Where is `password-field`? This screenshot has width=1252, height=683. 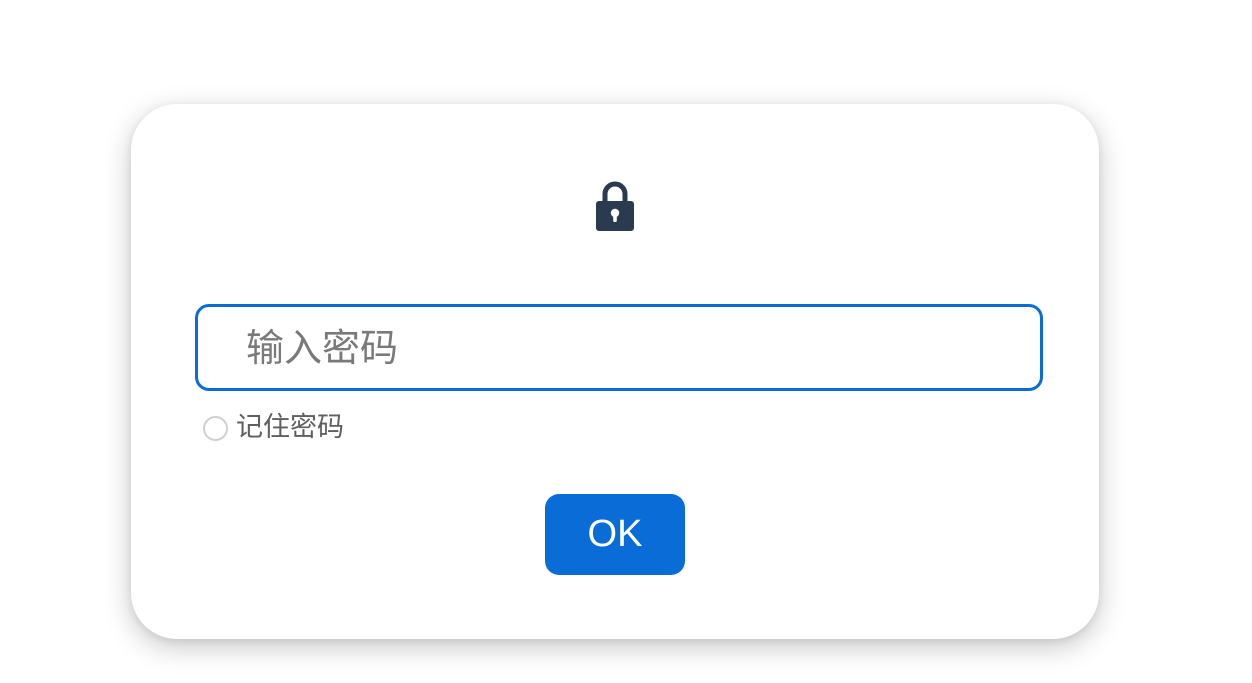 password-field is located at coordinates (619, 347).